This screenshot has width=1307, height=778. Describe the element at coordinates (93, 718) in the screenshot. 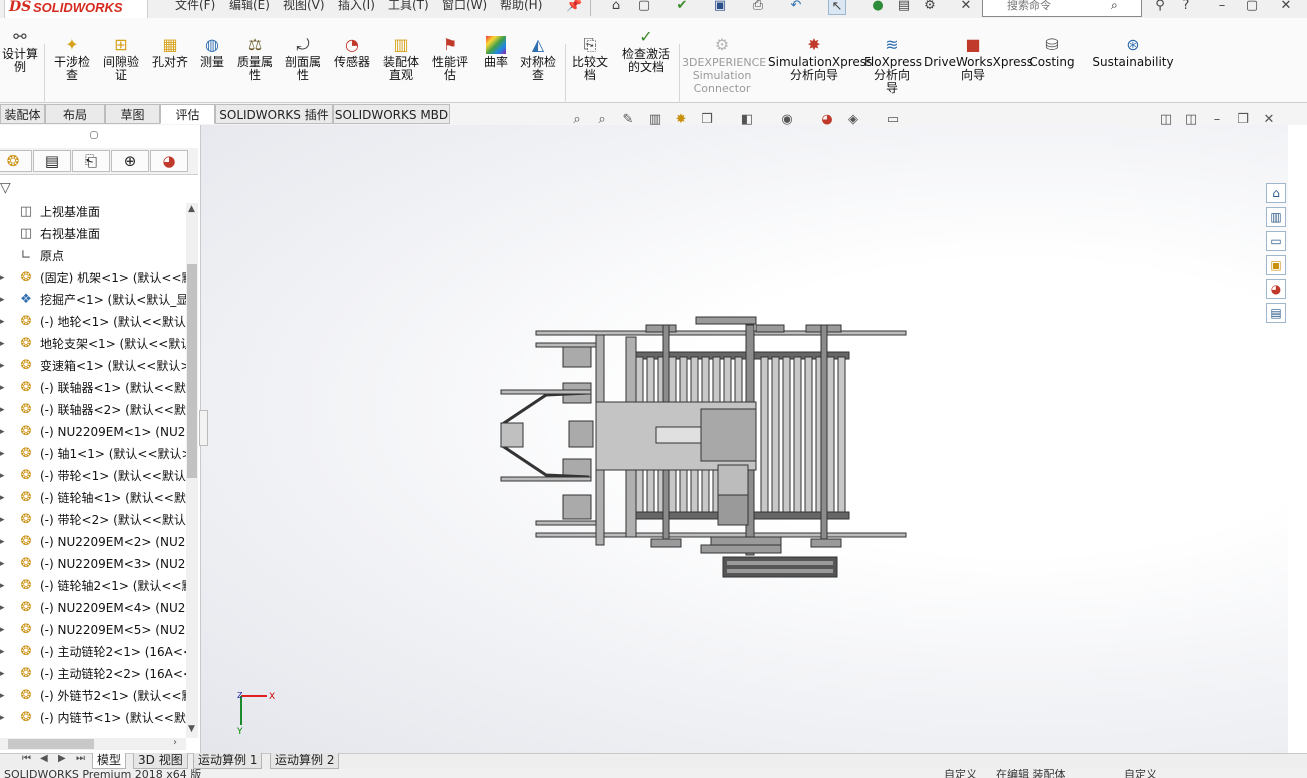

I see `tree-item: ▸ ❂ (-) 内链节<1> (默认<<默认` at that location.